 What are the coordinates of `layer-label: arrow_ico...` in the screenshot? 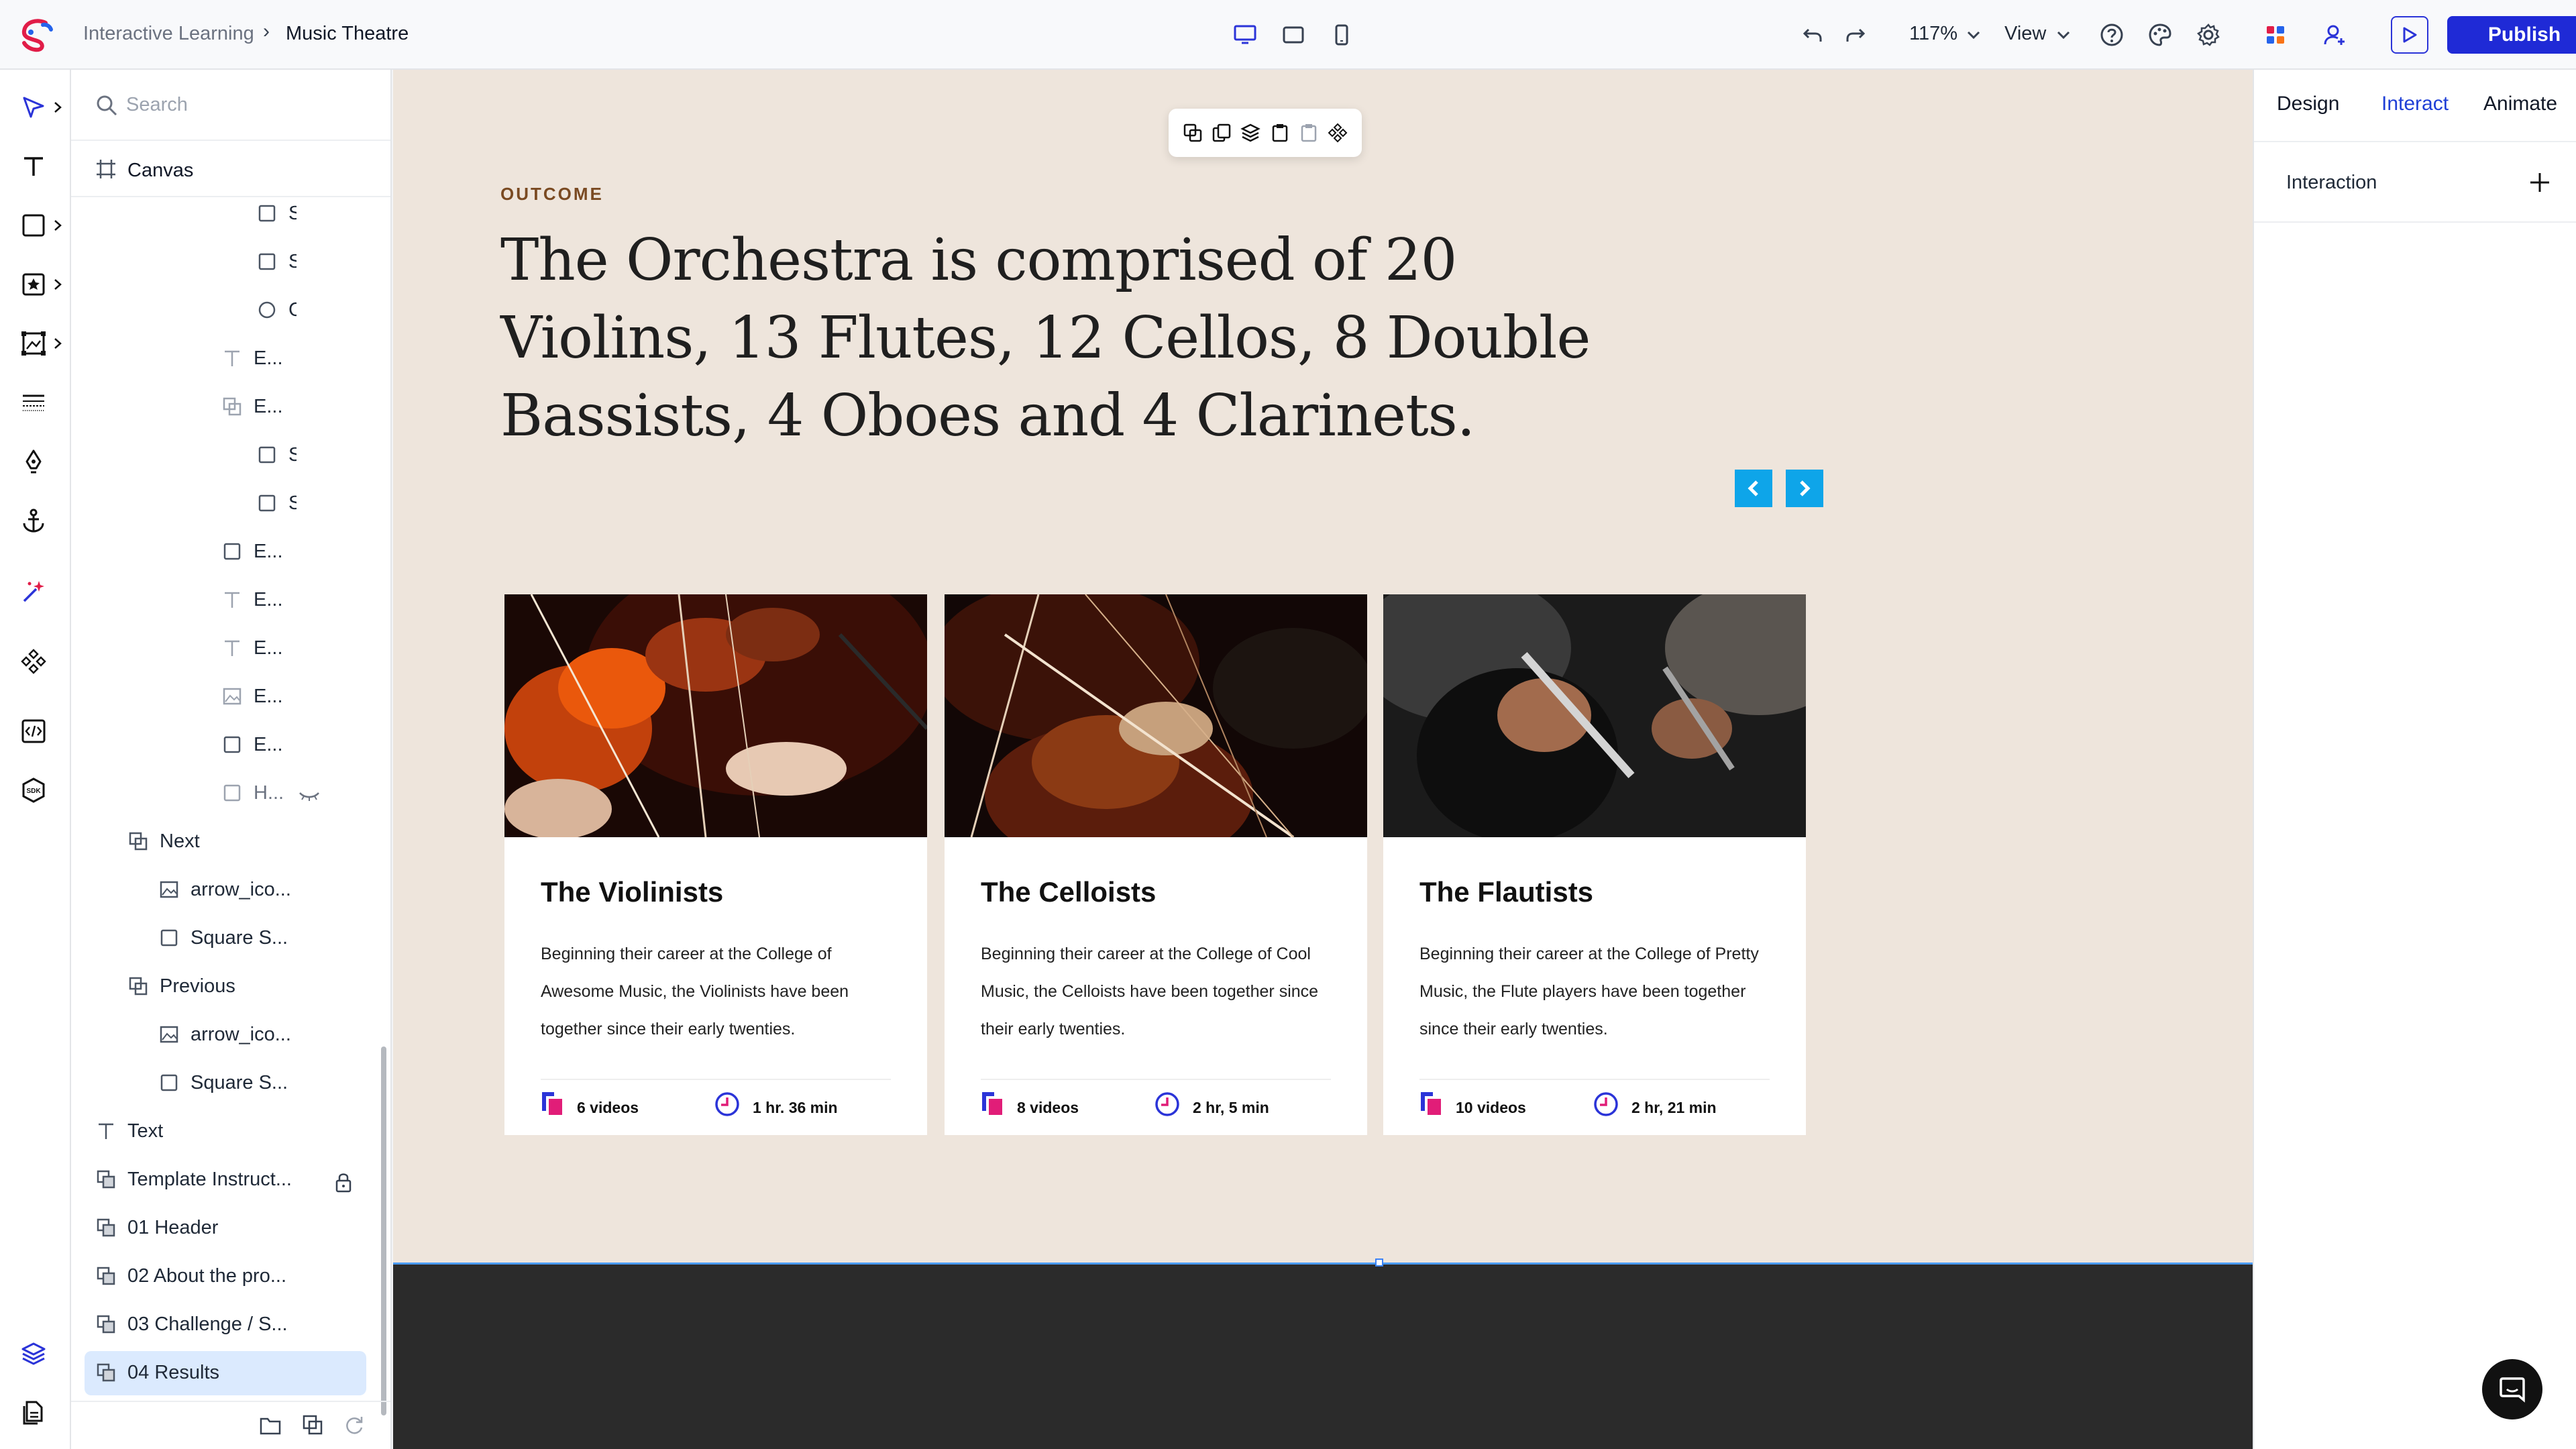 It's located at (241, 889).